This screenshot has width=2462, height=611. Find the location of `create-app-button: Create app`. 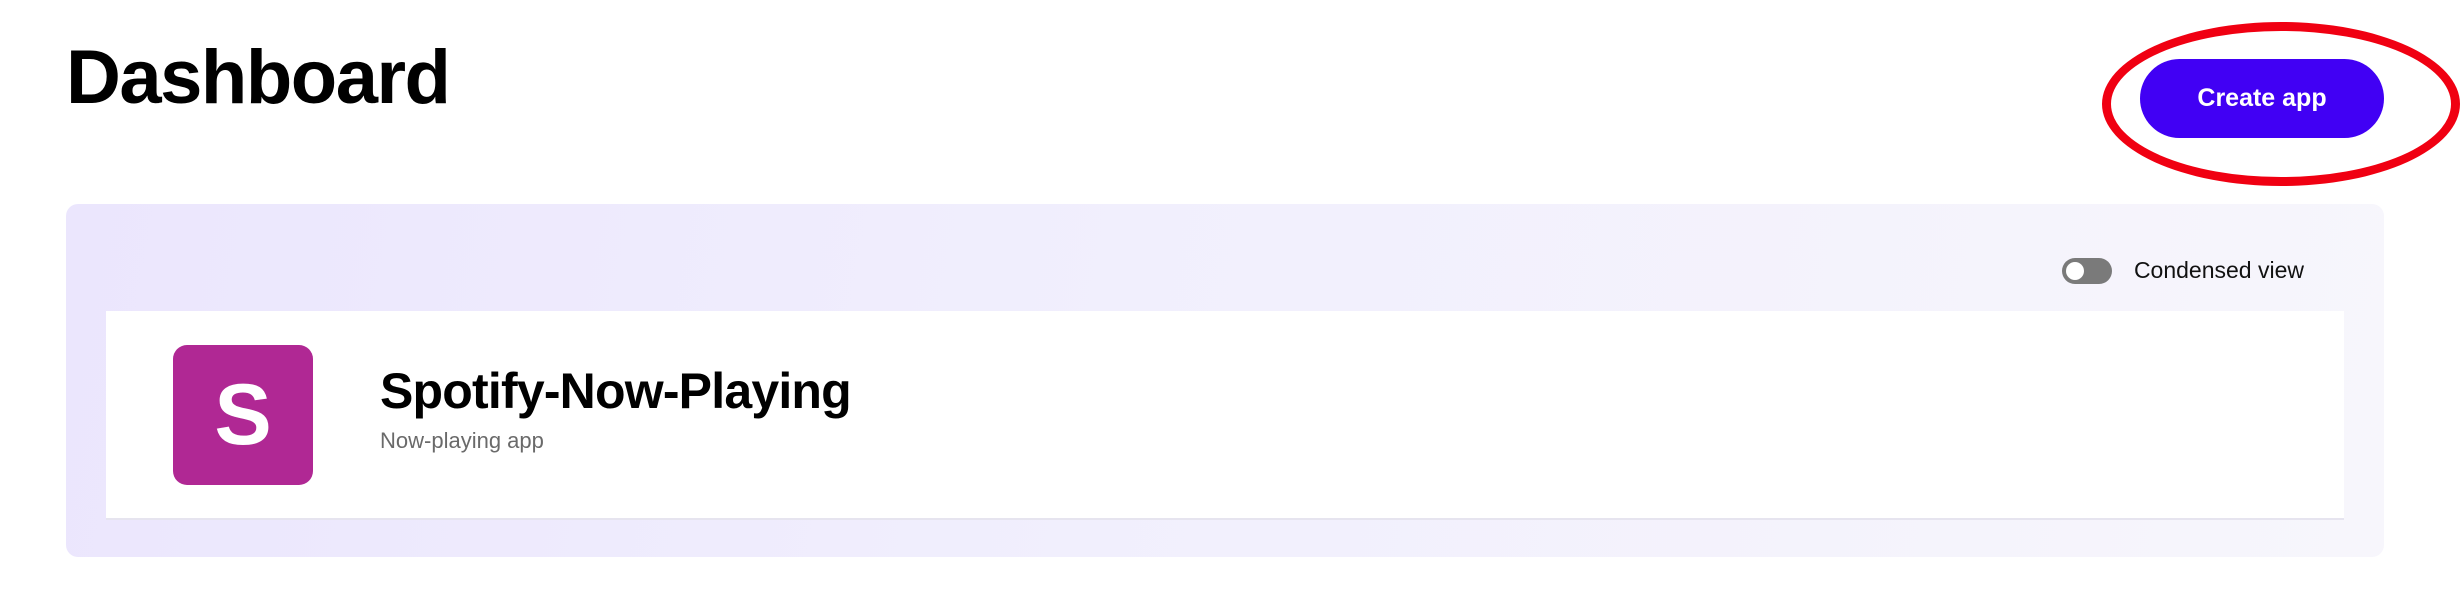

create-app-button: Create app is located at coordinates (2262, 98).